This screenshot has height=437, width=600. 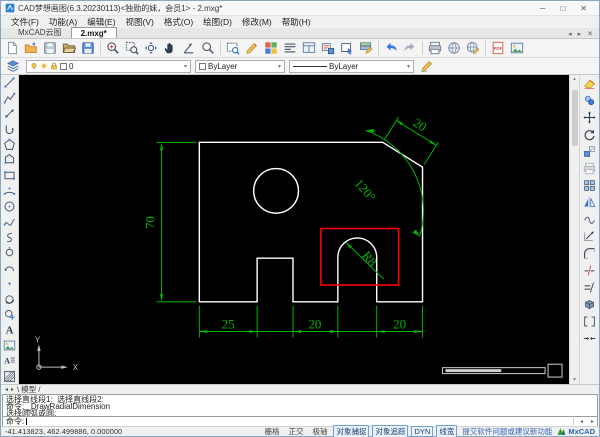 What do you see at coordinates (574, 79) in the screenshot?
I see `scroll-up-icon: ▴` at bounding box center [574, 79].